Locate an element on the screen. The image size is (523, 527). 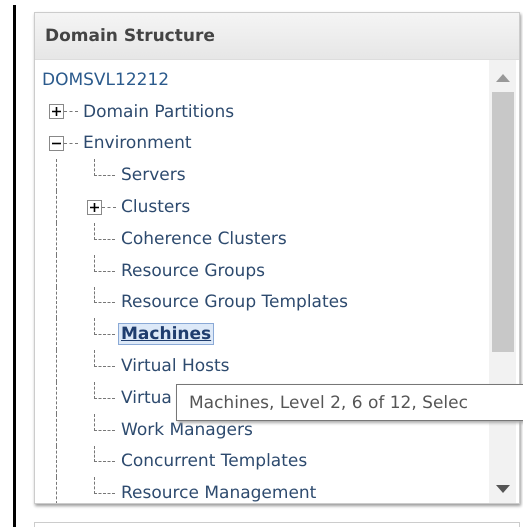
tree-item: Clusters is located at coordinates (156, 207).